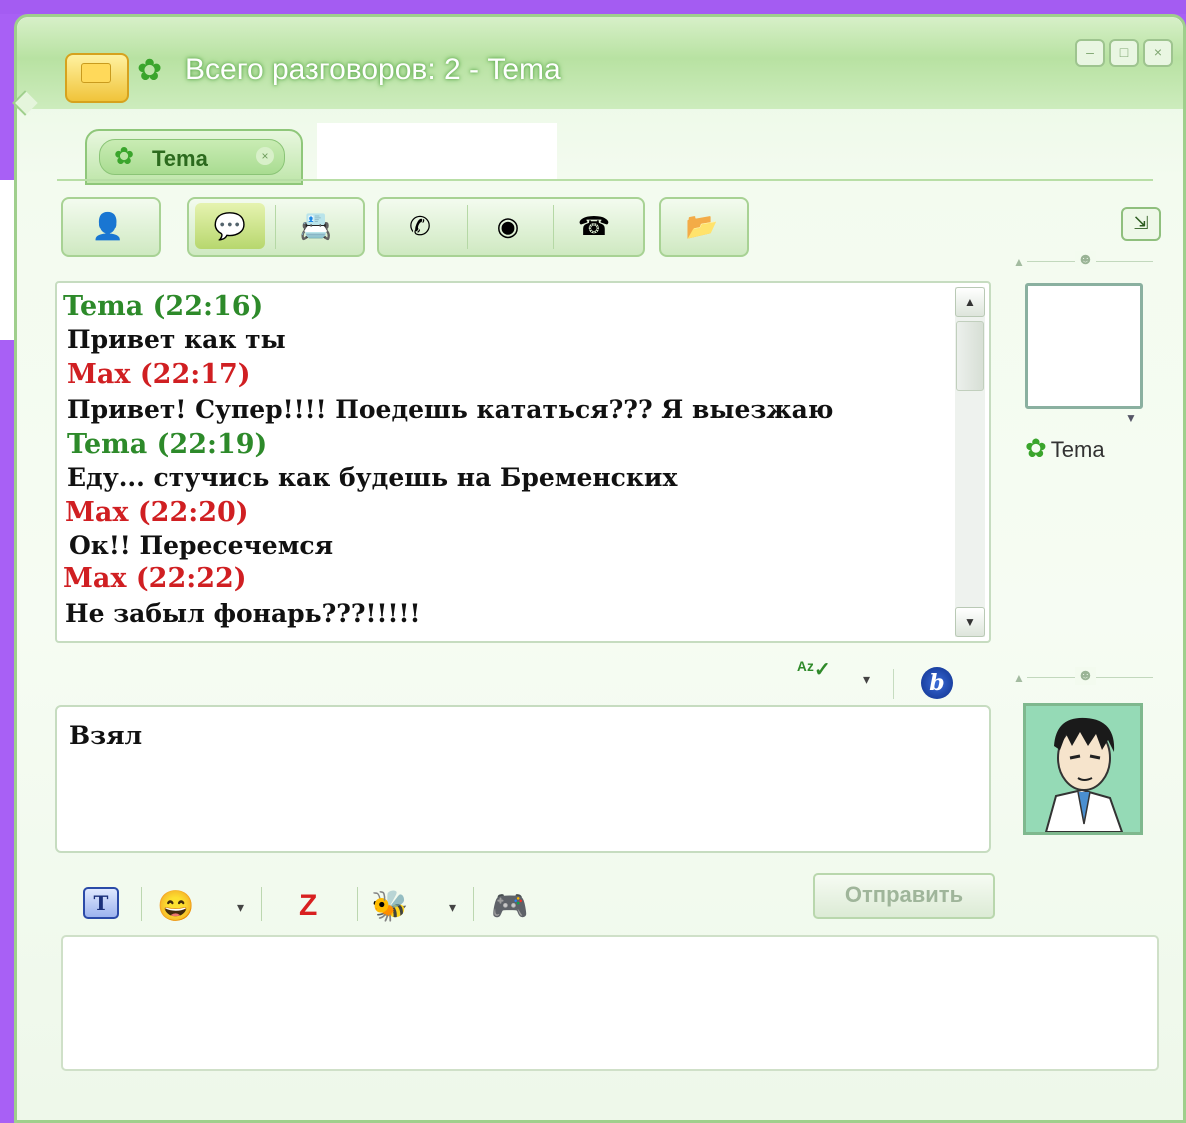 The image size is (1186, 1123). Describe the element at coordinates (308, 906) in the screenshot. I see `nudge-icon: Z` at that location.